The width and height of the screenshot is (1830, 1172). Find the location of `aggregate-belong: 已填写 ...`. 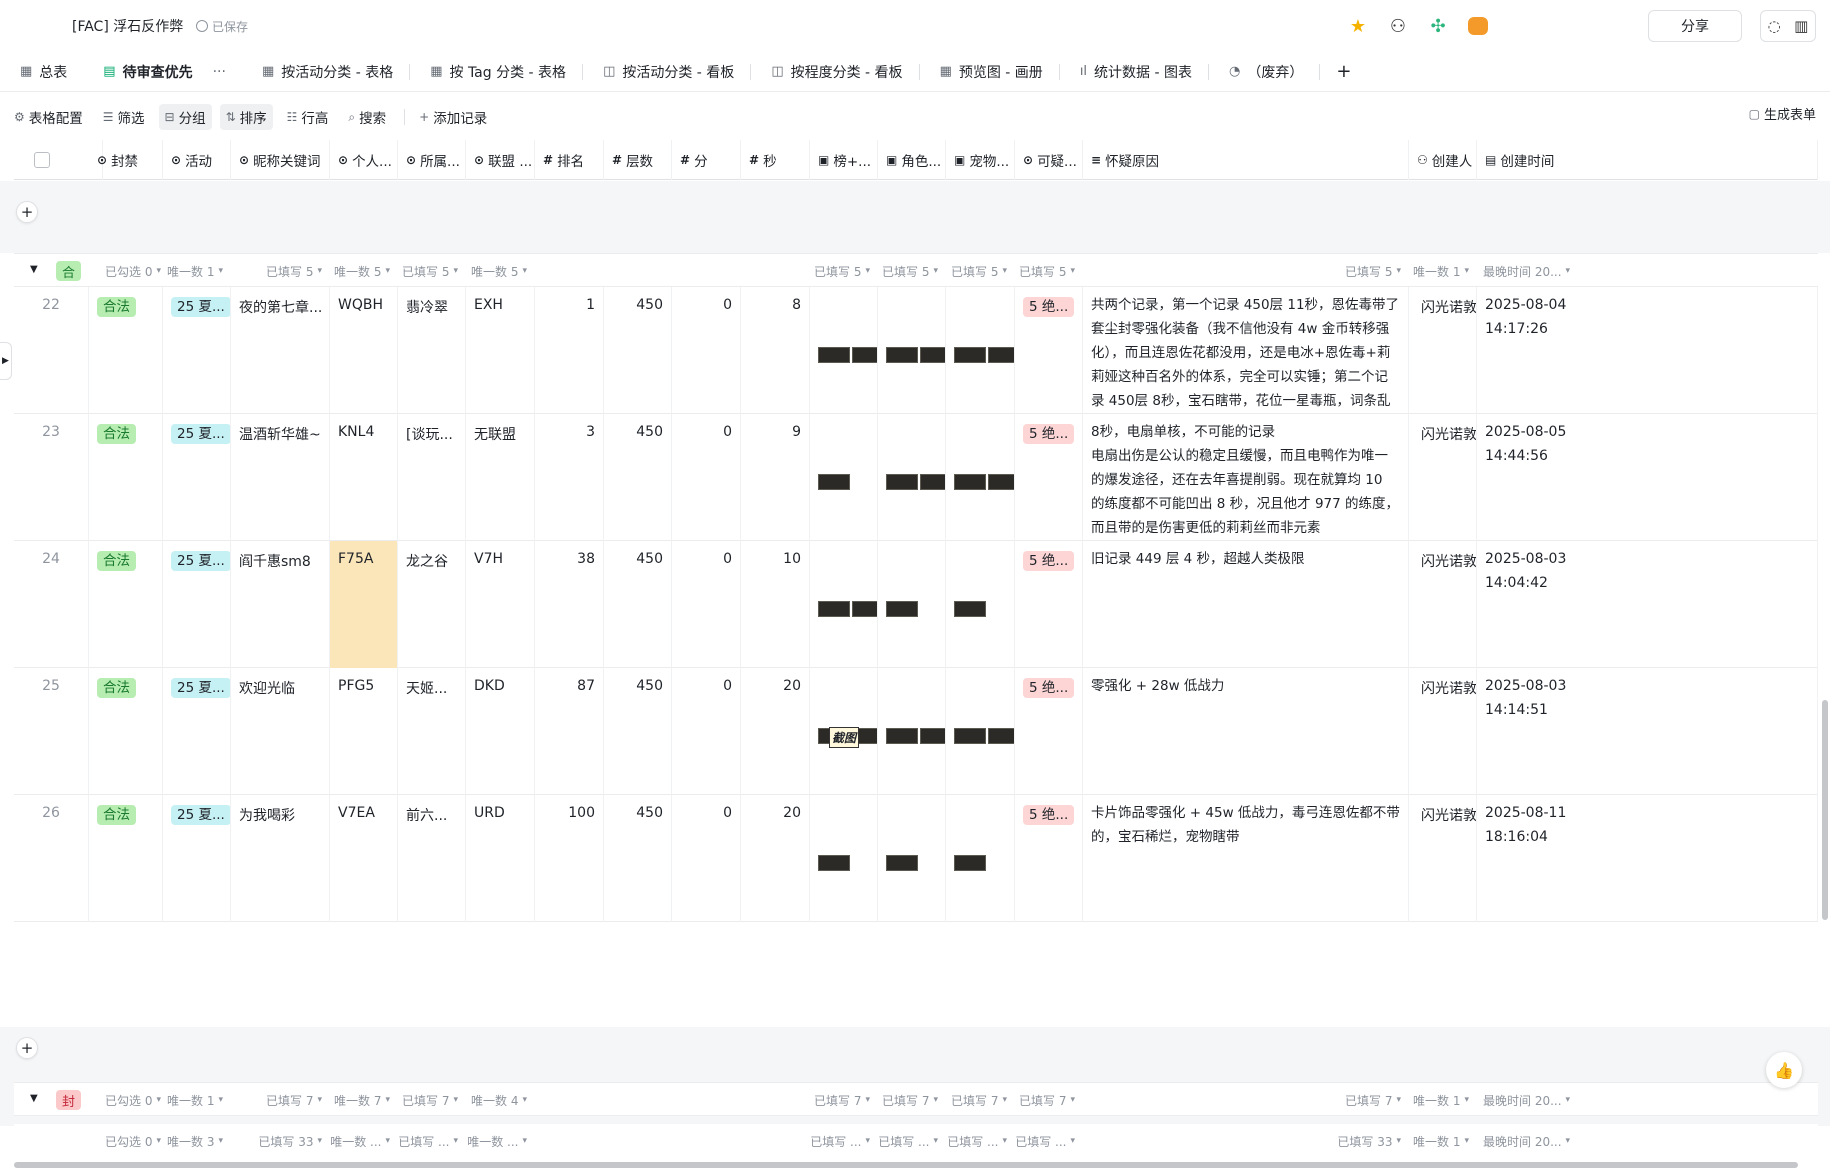

aggregate-belong: 已填写 ... is located at coordinates (428, 1141).